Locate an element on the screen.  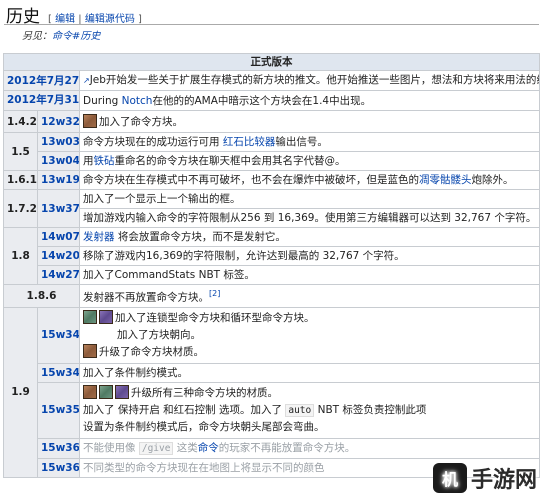
snapshot-link: 13w19a is located at coordinates (60, 180).